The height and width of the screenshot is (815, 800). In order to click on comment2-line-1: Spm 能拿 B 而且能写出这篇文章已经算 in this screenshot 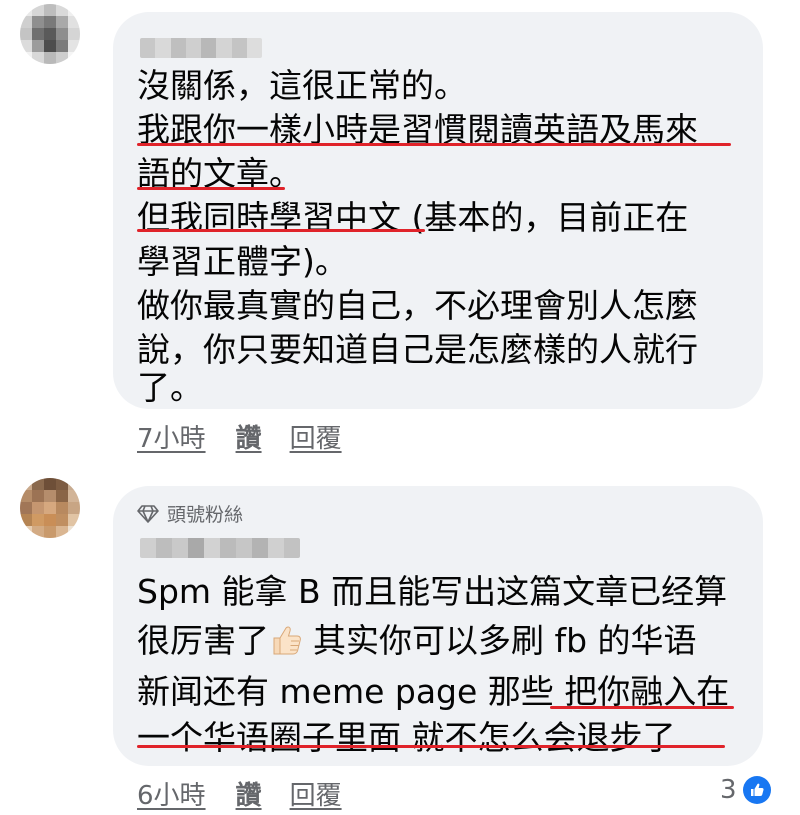, I will do `click(432, 591)`.